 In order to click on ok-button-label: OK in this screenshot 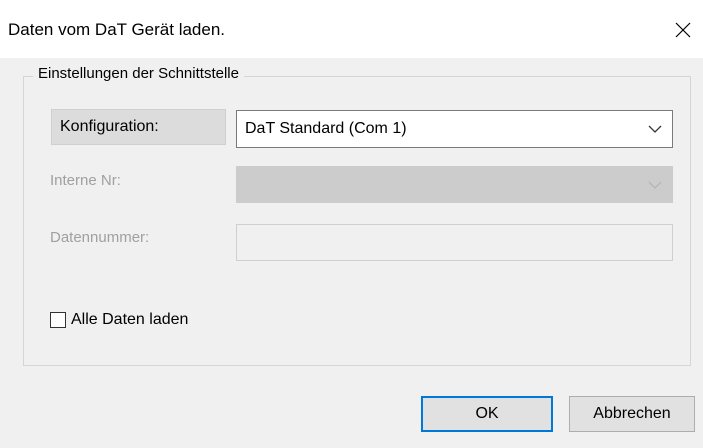, I will do `click(487, 413)`.